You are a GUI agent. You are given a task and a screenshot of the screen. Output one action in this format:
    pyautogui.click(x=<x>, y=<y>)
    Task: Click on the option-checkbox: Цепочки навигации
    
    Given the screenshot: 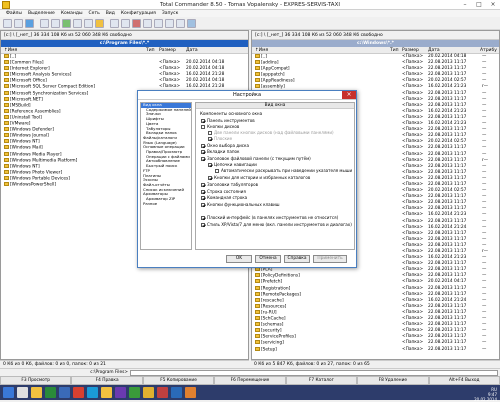 What is the action you would take?
    pyautogui.click(x=232, y=164)
    